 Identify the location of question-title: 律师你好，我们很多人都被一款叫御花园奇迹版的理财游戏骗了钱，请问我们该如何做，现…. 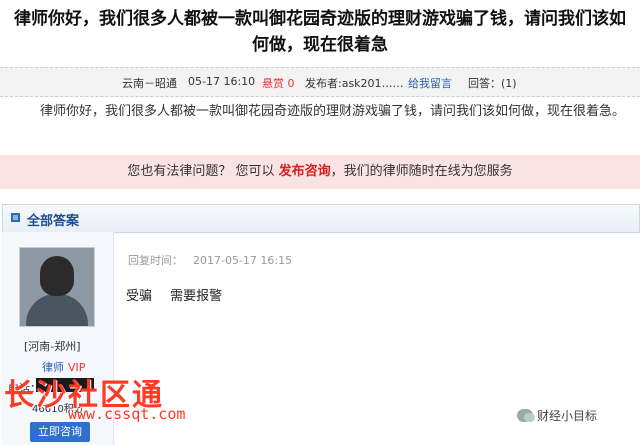
(320, 32).